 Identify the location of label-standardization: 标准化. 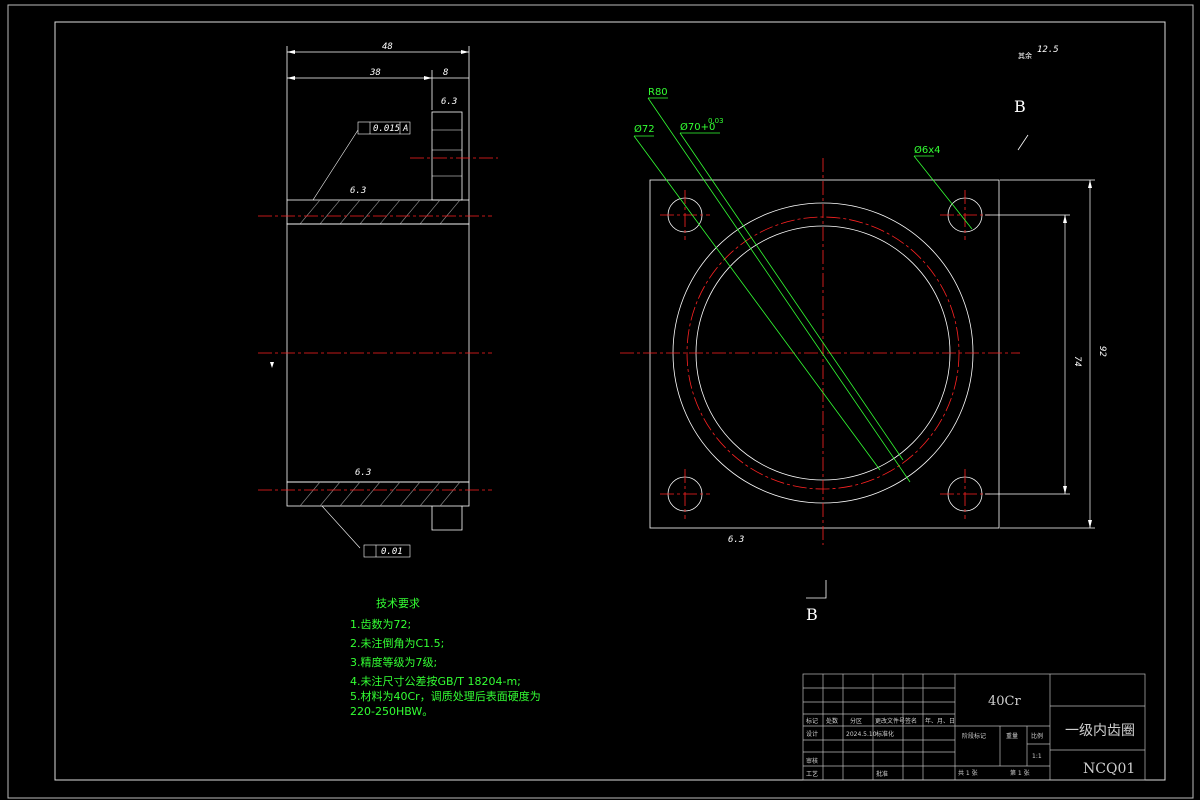
(885, 734).